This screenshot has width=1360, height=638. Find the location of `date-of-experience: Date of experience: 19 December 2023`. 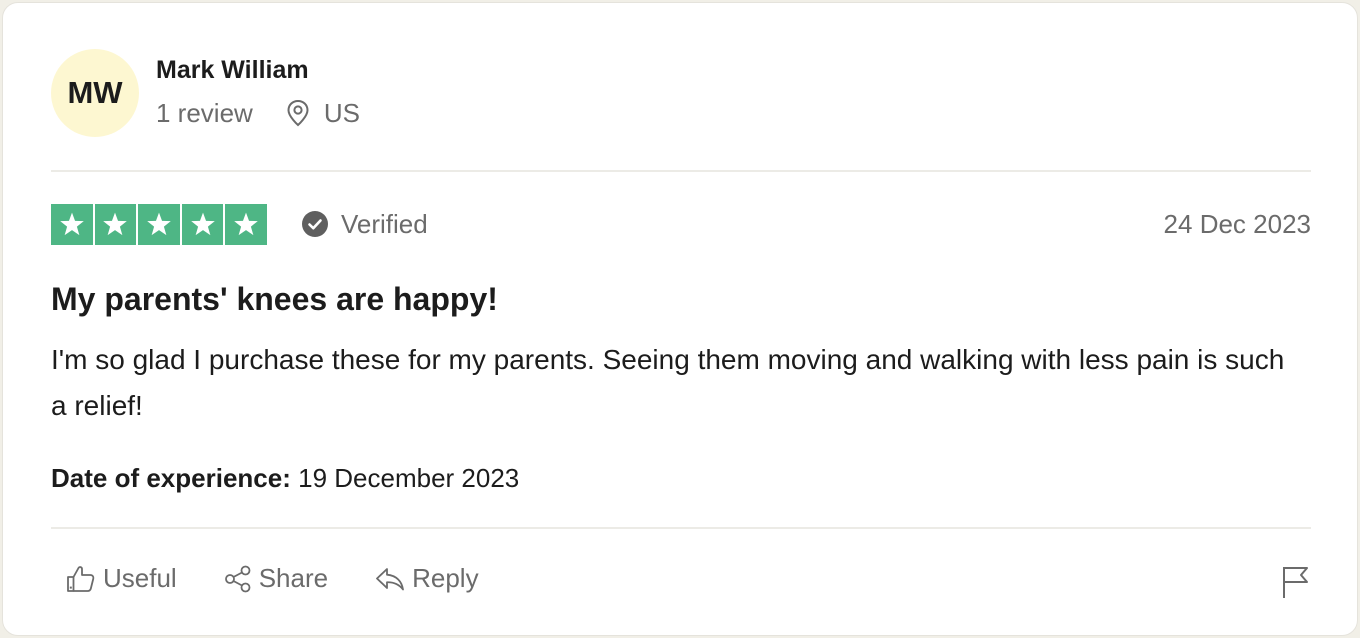

date-of-experience: Date of experience: 19 December 2023 is located at coordinates (285, 478).